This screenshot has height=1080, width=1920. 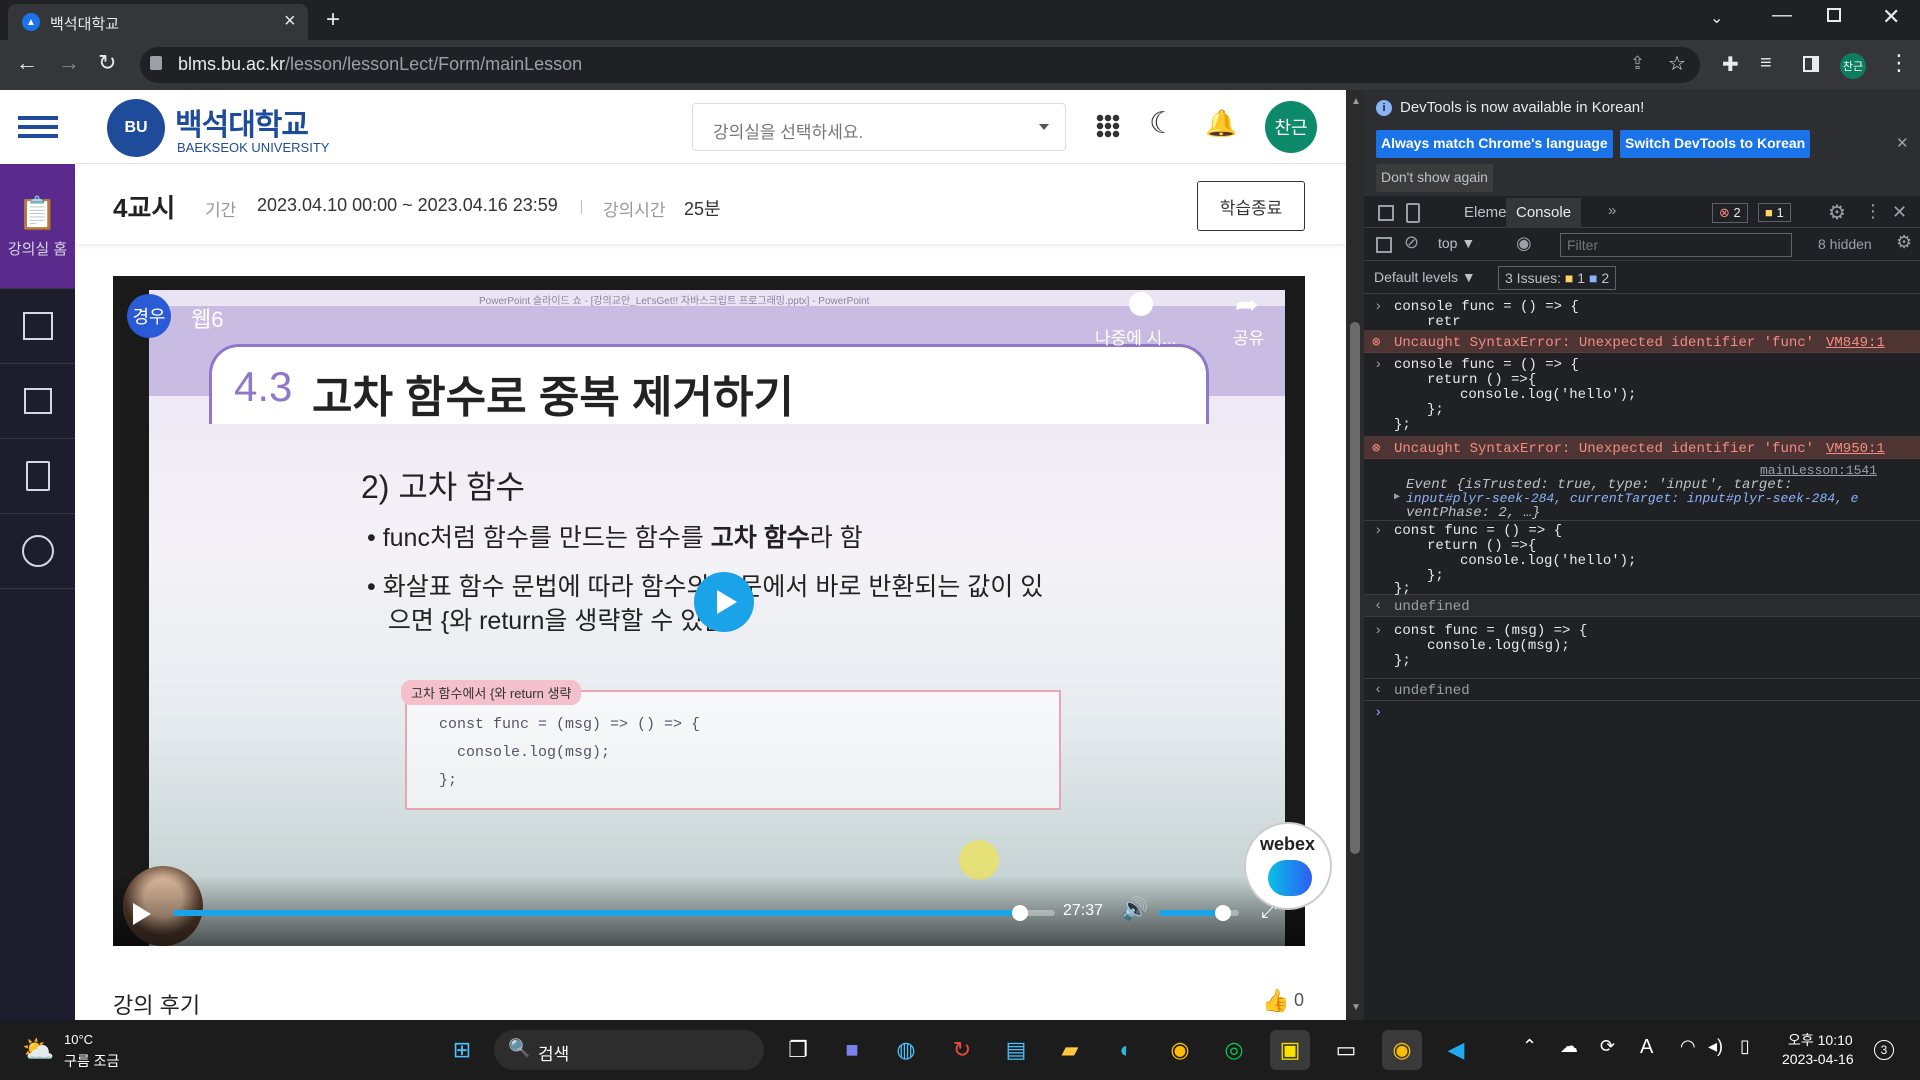 I want to click on reload-icon: ↻, so click(x=107, y=63).